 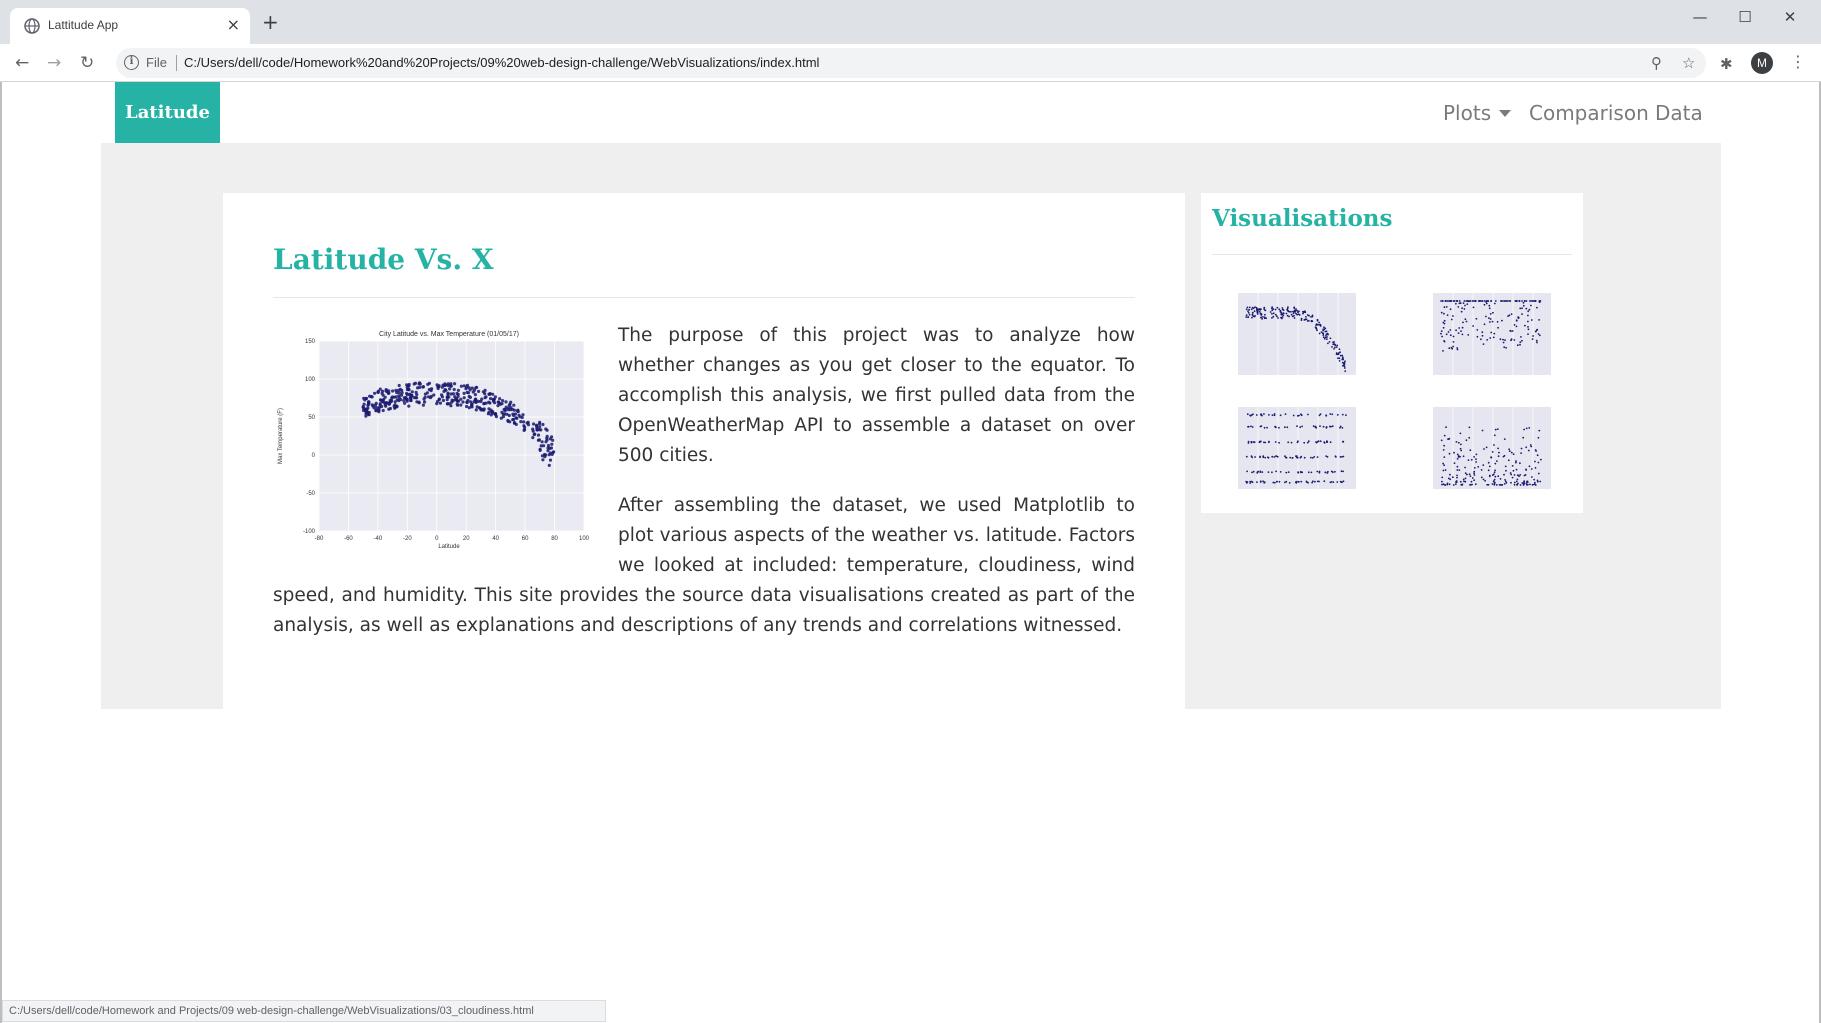 What do you see at coordinates (87, 63) in the screenshot?
I see `reload-icon: ↻` at bounding box center [87, 63].